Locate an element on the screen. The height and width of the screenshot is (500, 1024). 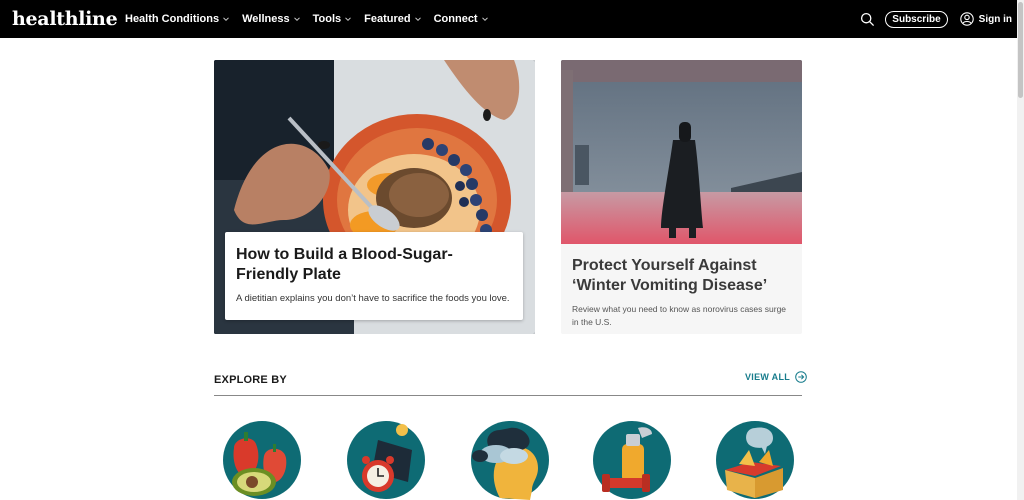
scrollbar-thumb is located at coordinates (1020, 50).